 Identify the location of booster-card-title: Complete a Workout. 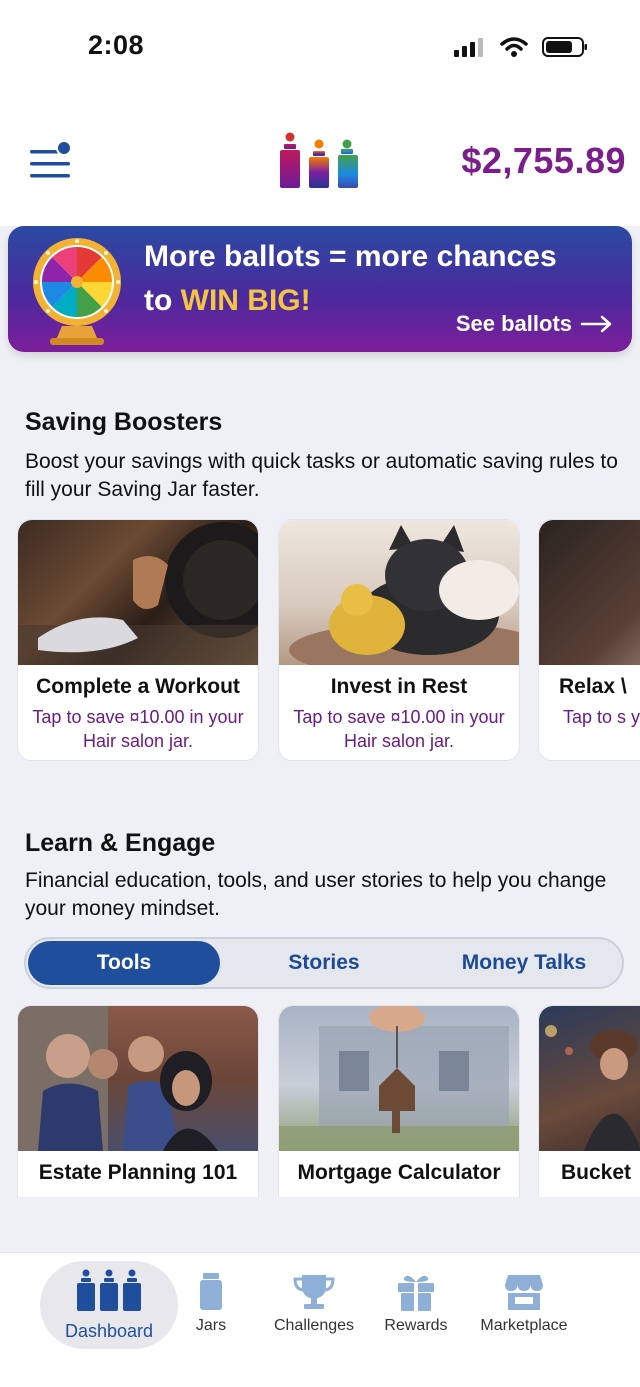
(138, 686).